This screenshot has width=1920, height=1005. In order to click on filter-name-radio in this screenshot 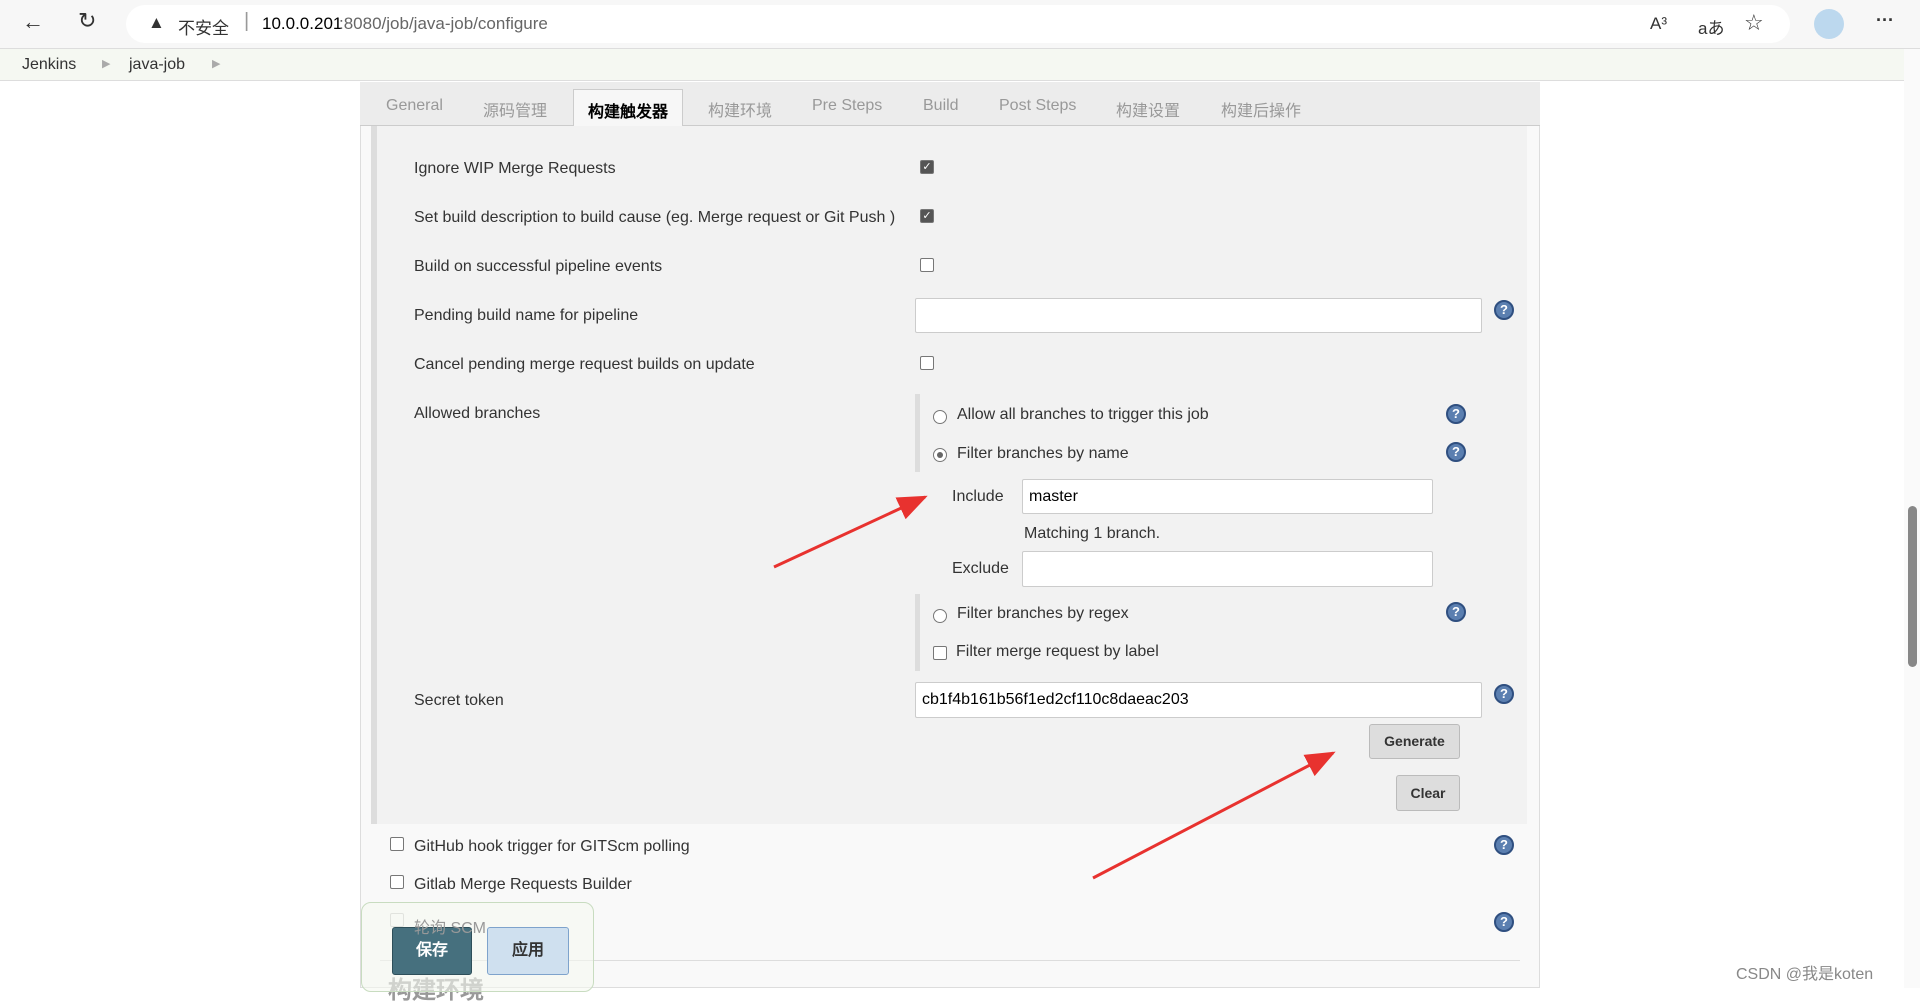, I will do `click(940, 455)`.